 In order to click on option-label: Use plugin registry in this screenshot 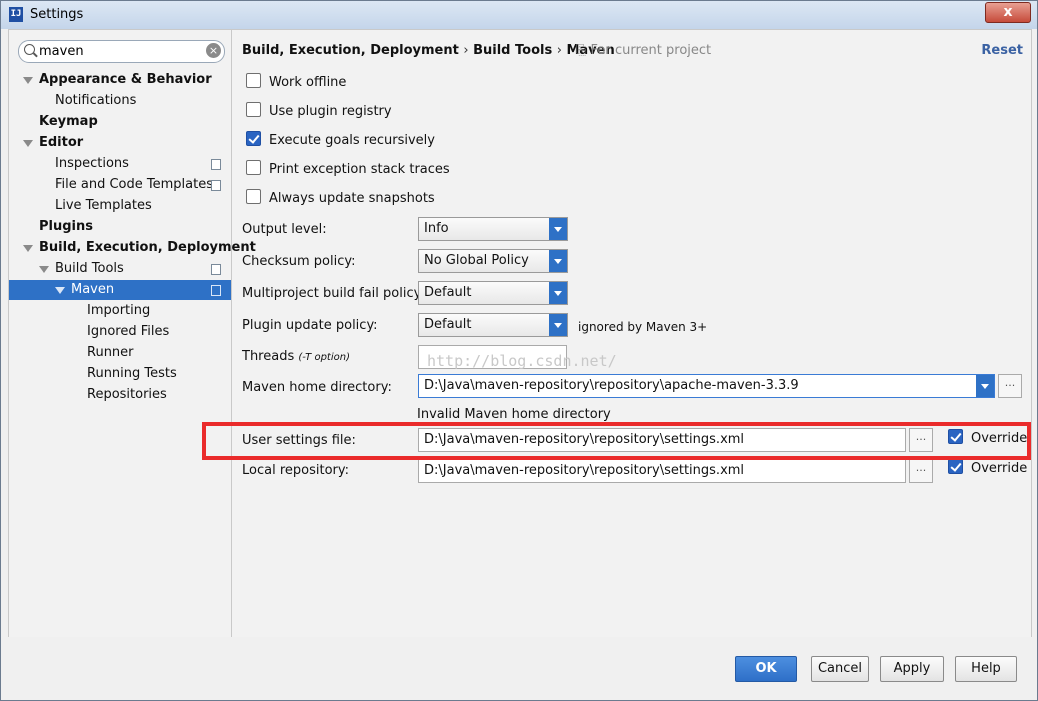, I will do `click(330, 111)`.